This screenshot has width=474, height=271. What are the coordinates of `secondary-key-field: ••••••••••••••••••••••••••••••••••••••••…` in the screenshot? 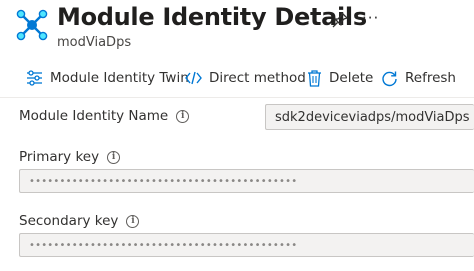 It's located at (246, 245).